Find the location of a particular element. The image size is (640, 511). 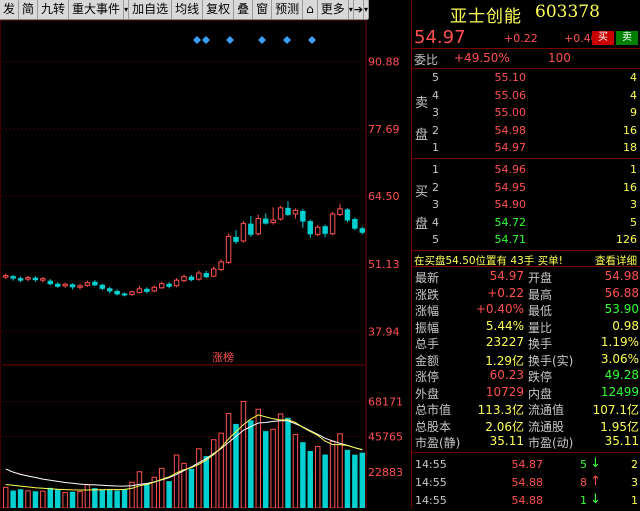

stats-row: 总手 23227 换手 1.19% is located at coordinates (526, 343).